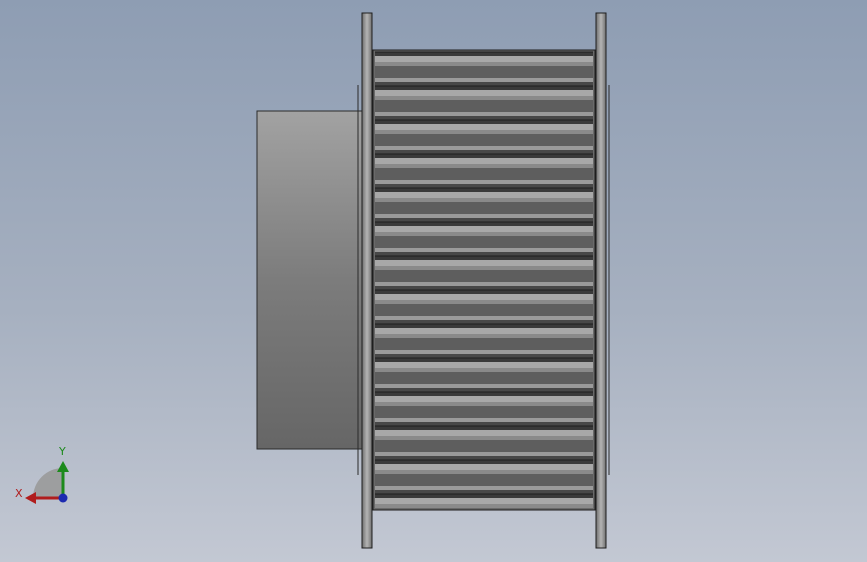  What do you see at coordinates (601, 280) in the screenshot?
I see `pulley-flange-right` at bounding box center [601, 280].